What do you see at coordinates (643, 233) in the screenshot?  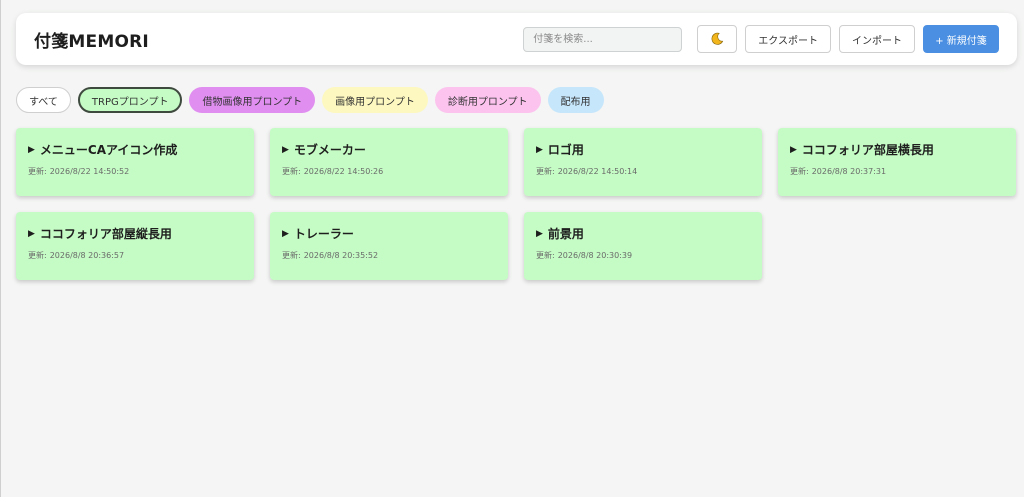 I see `note-title-row: ▶ 前景用` at bounding box center [643, 233].